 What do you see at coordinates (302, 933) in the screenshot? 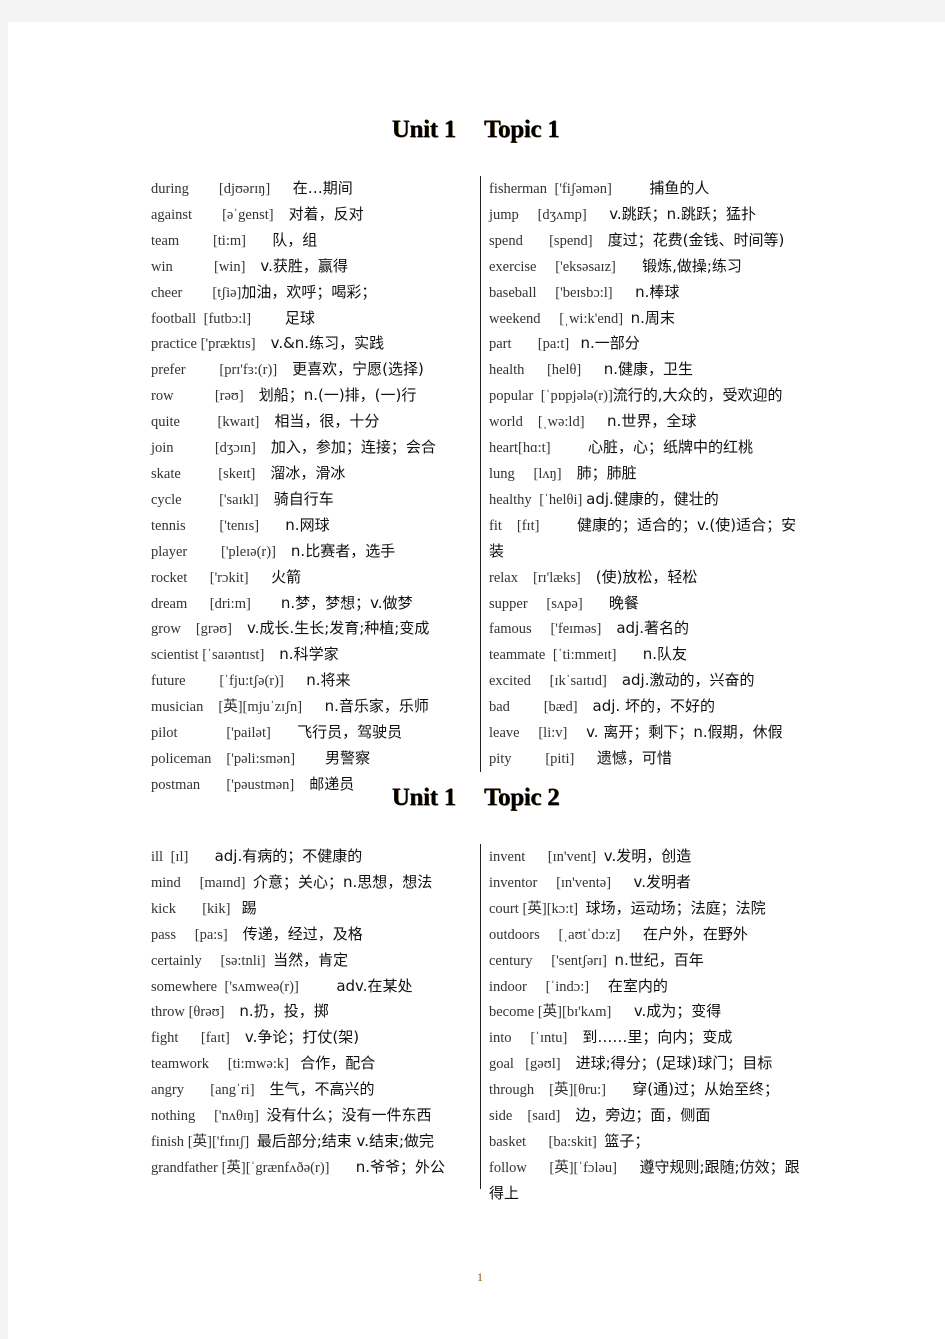
I see `vocab-meaning: 传递，经过，及格` at bounding box center [302, 933].